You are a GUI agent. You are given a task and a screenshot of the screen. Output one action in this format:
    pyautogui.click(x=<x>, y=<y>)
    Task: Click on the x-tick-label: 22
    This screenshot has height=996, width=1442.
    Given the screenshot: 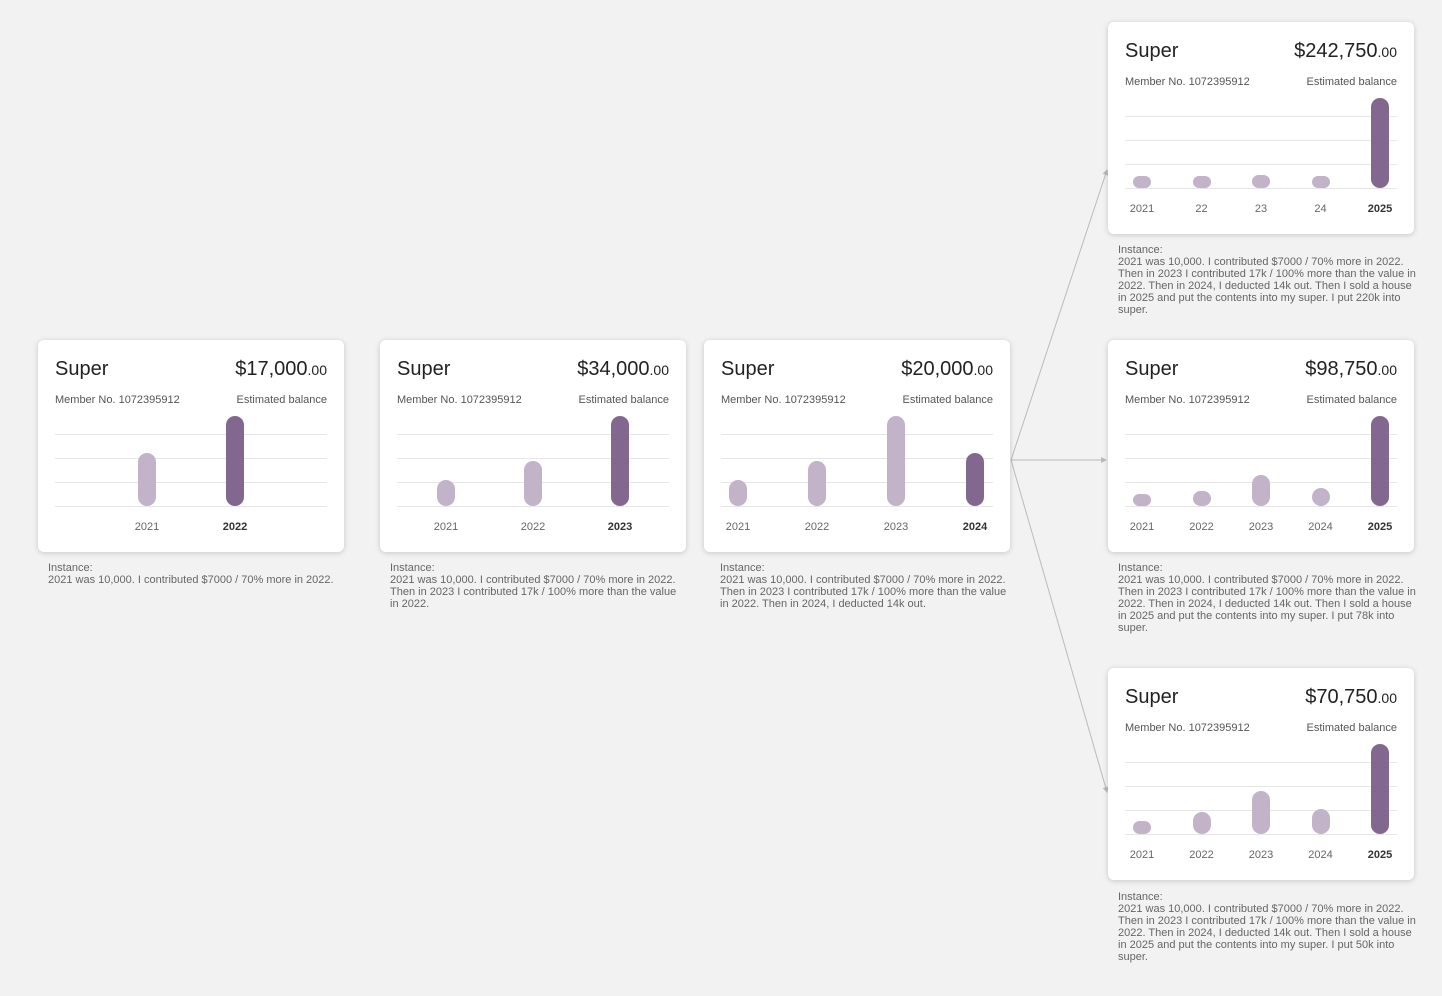 What is the action you would take?
    pyautogui.click(x=1201, y=209)
    